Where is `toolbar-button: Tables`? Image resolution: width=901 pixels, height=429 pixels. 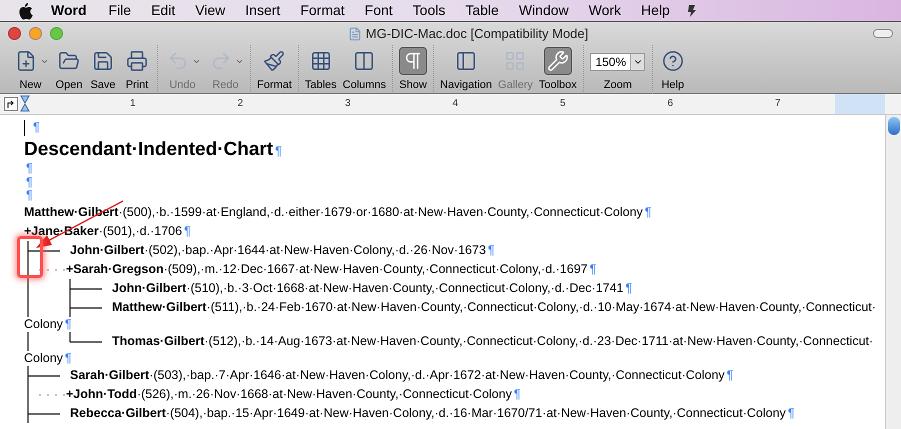 toolbar-button: Tables is located at coordinates (321, 68).